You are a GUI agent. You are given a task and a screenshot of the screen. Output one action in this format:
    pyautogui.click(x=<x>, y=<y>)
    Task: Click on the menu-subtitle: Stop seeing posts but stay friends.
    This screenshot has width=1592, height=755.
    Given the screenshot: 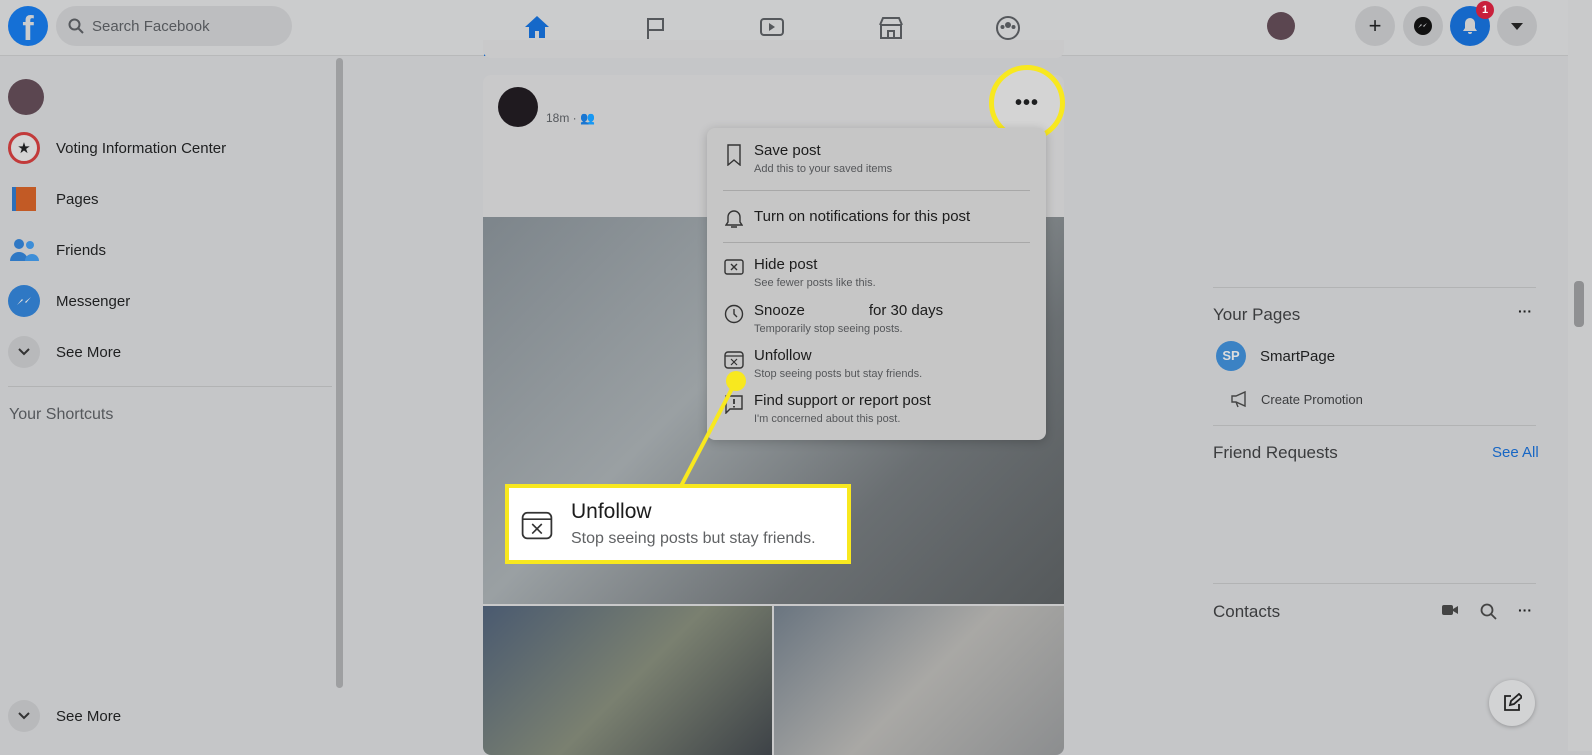 What is the action you would take?
    pyautogui.click(x=838, y=374)
    